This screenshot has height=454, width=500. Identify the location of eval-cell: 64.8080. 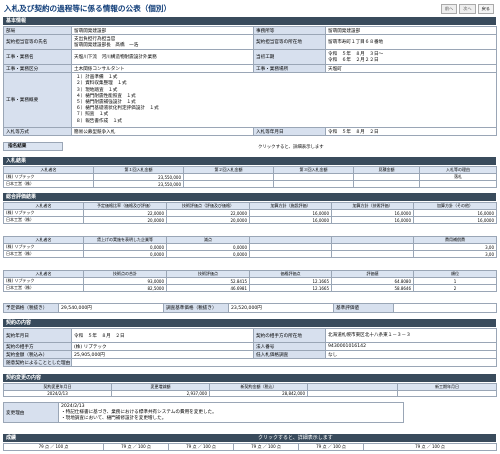
(372, 281).